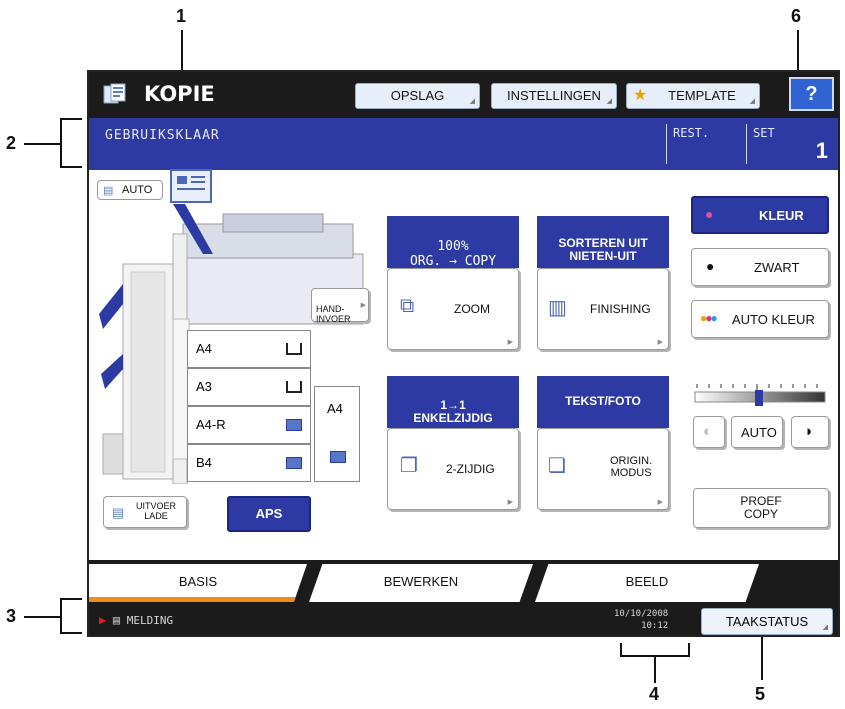  I want to click on time: 10:12, so click(655, 626).